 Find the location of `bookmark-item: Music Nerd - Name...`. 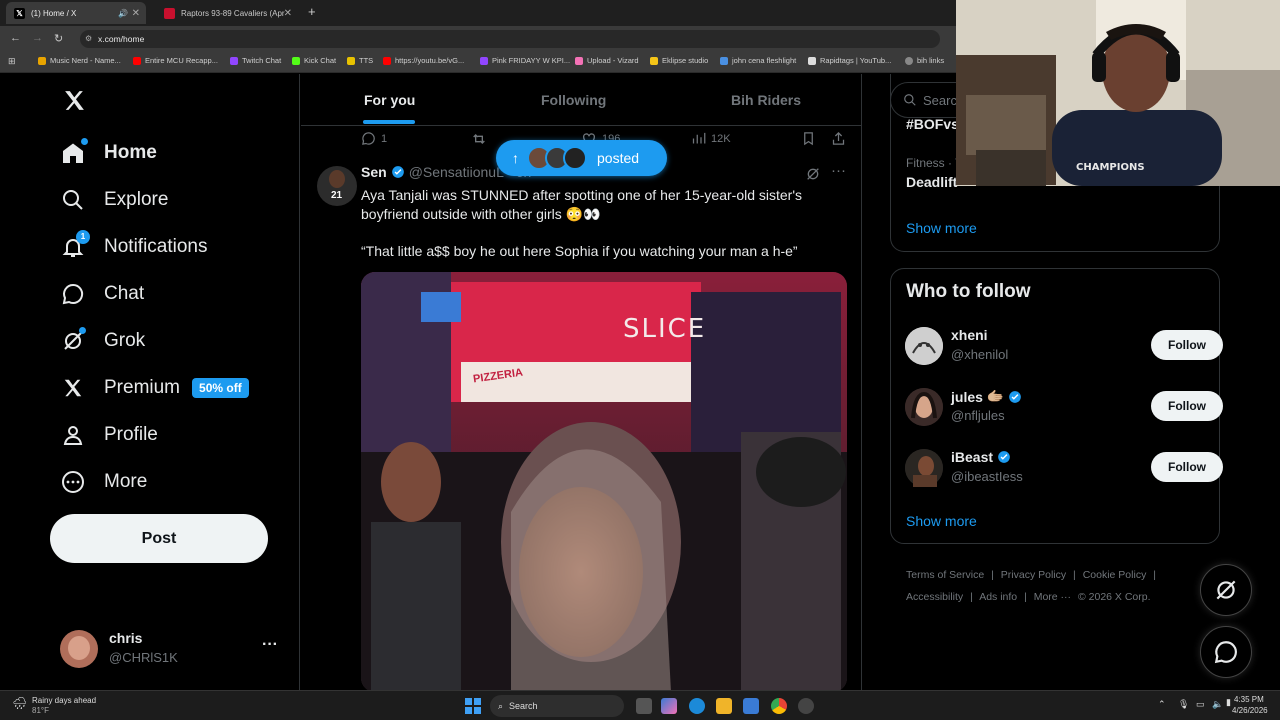

bookmark-item: Music Nerd - Name... is located at coordinates (79, 60).